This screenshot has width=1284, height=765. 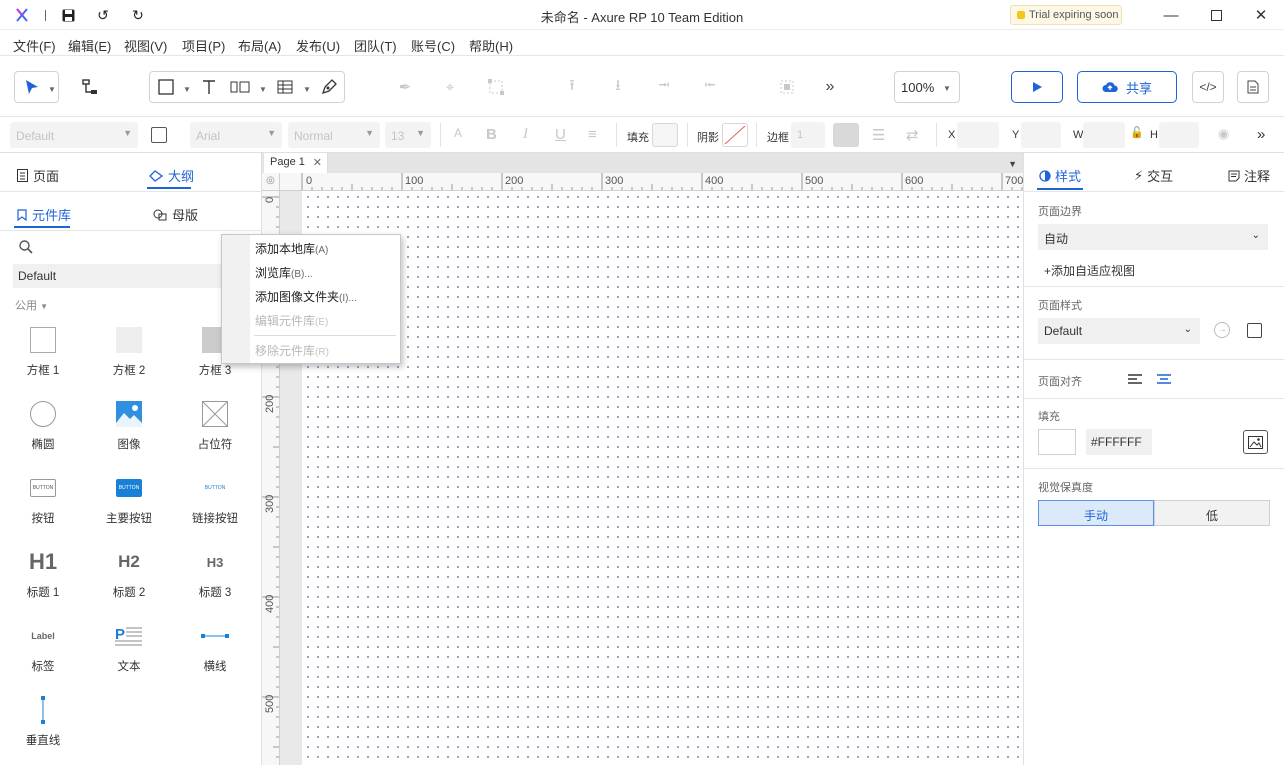 What do you see at coordinates (159, 135) in the screenshot?
I see `style-manage-icon` at bounding box center [159, 135].